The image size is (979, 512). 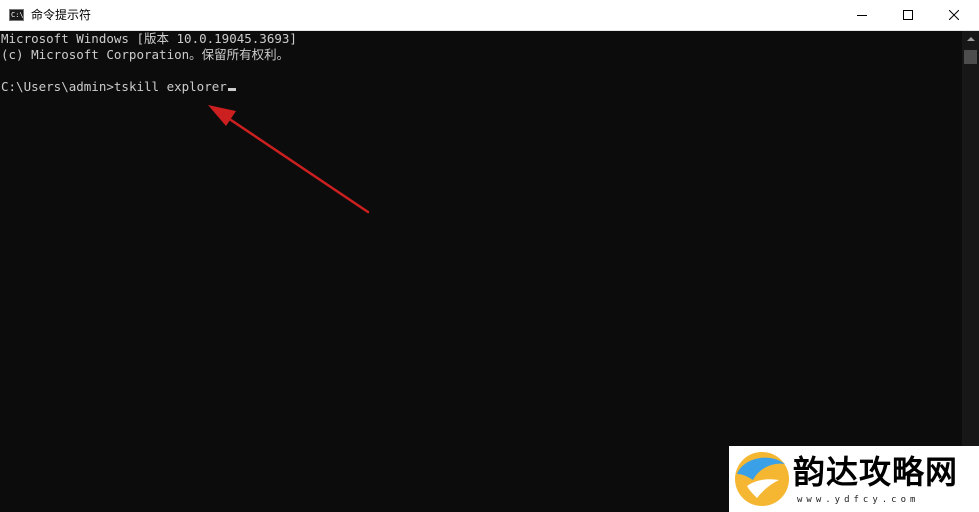 I want to click on cmd-icon-glyph: C:\, so click(x=17, y=15).